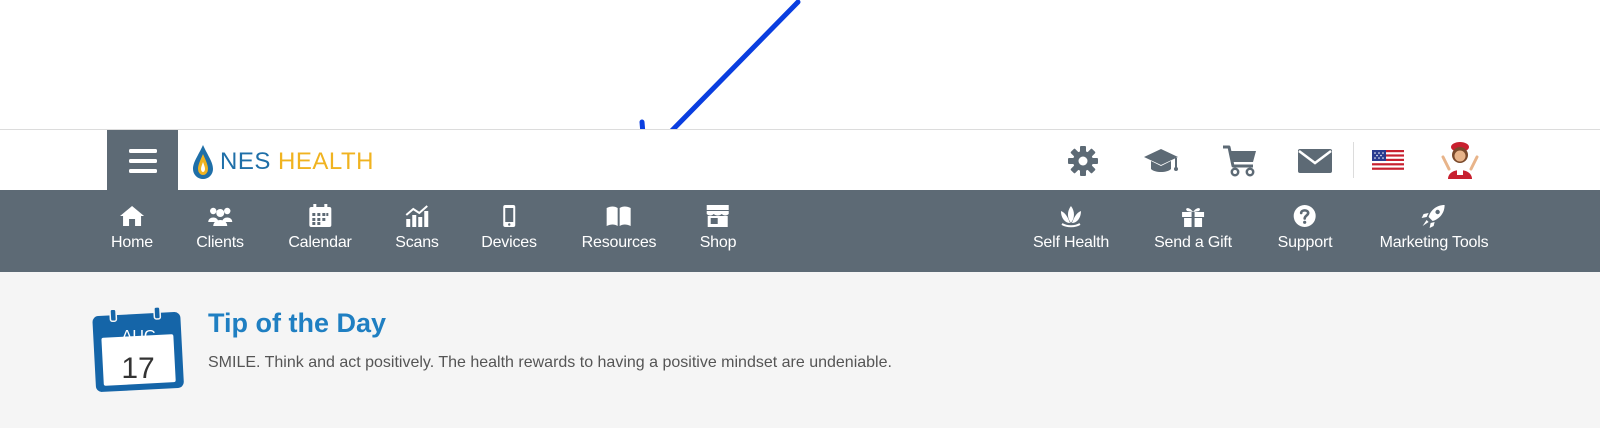 This screenshot has width=1600, height=428. Describe the element at coordinates (138, 349) in the screenshot. I see `calendar-date-badge: AUG 17` at that location.